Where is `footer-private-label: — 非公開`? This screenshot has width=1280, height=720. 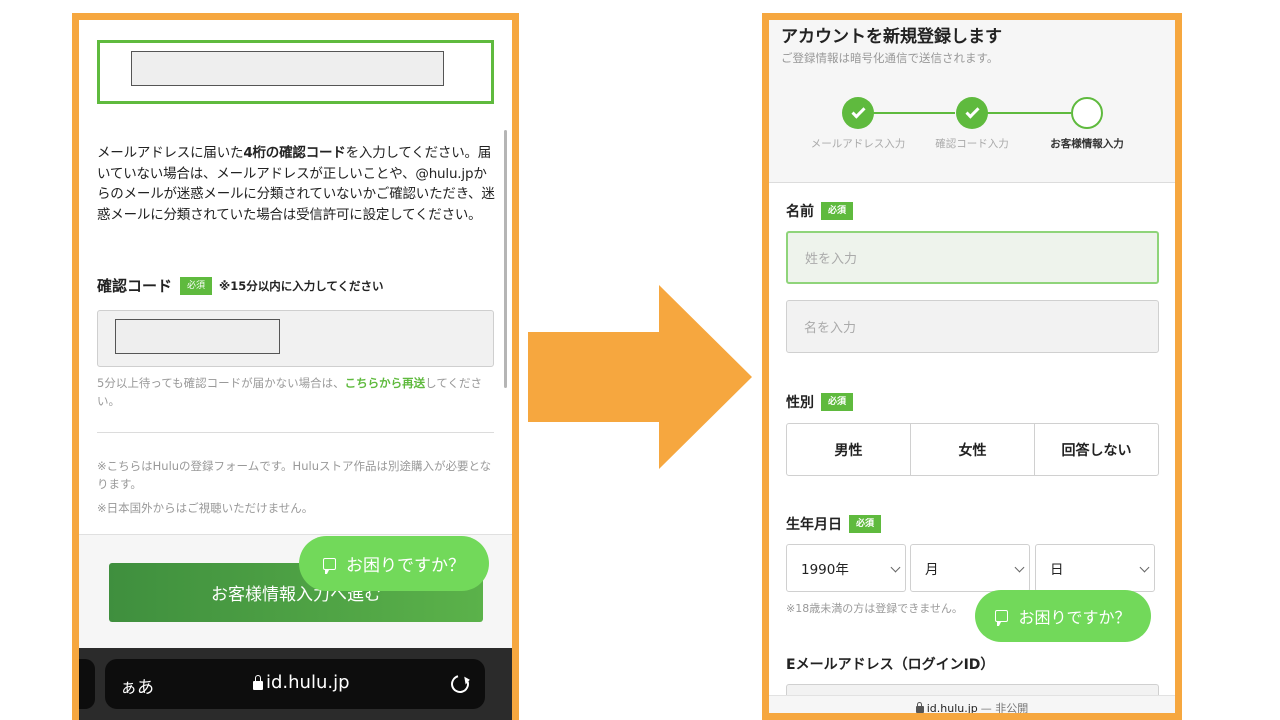
footer-private-label: — 非公開 is located at coordinates (1004, 708).